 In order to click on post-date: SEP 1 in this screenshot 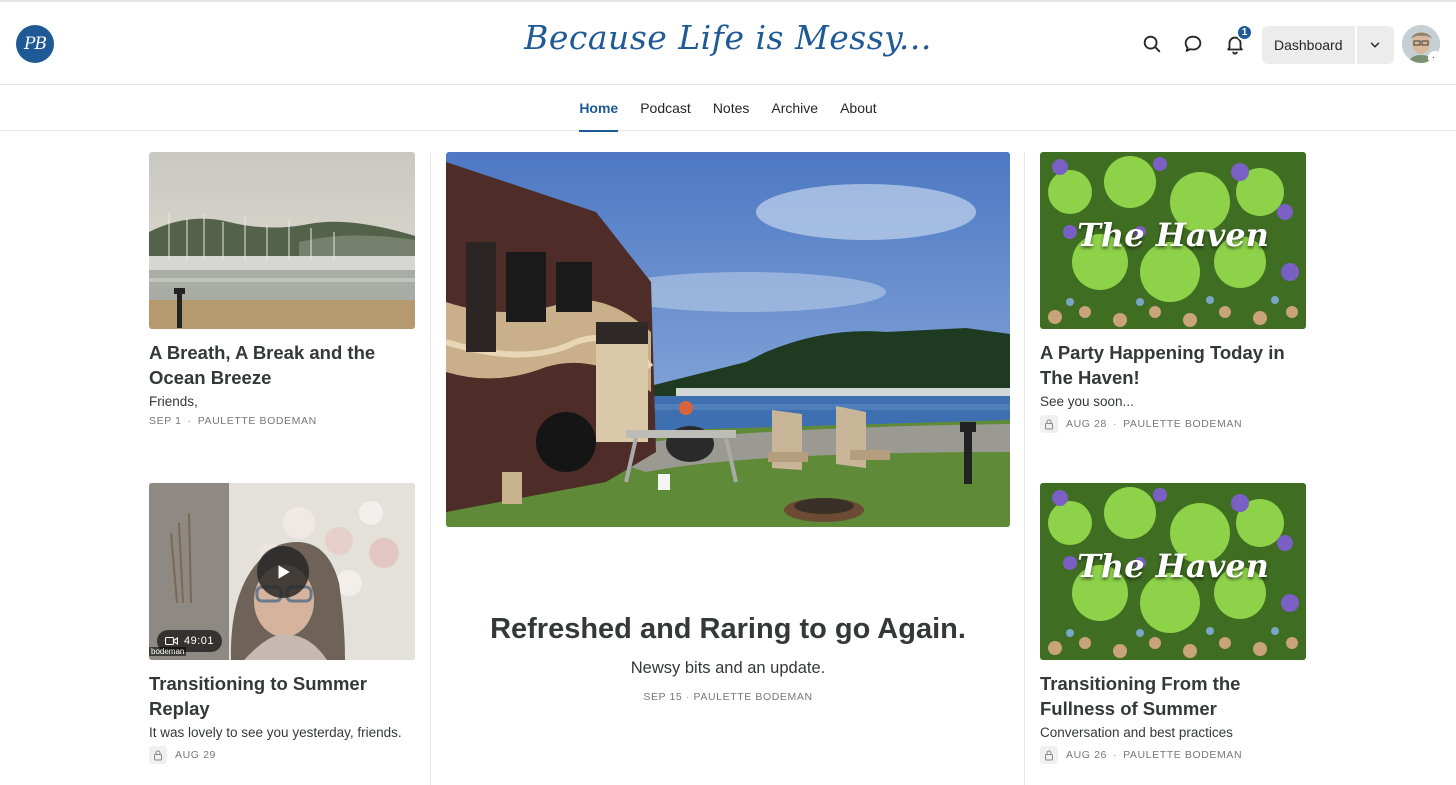, I will do `click(165, 421)`.